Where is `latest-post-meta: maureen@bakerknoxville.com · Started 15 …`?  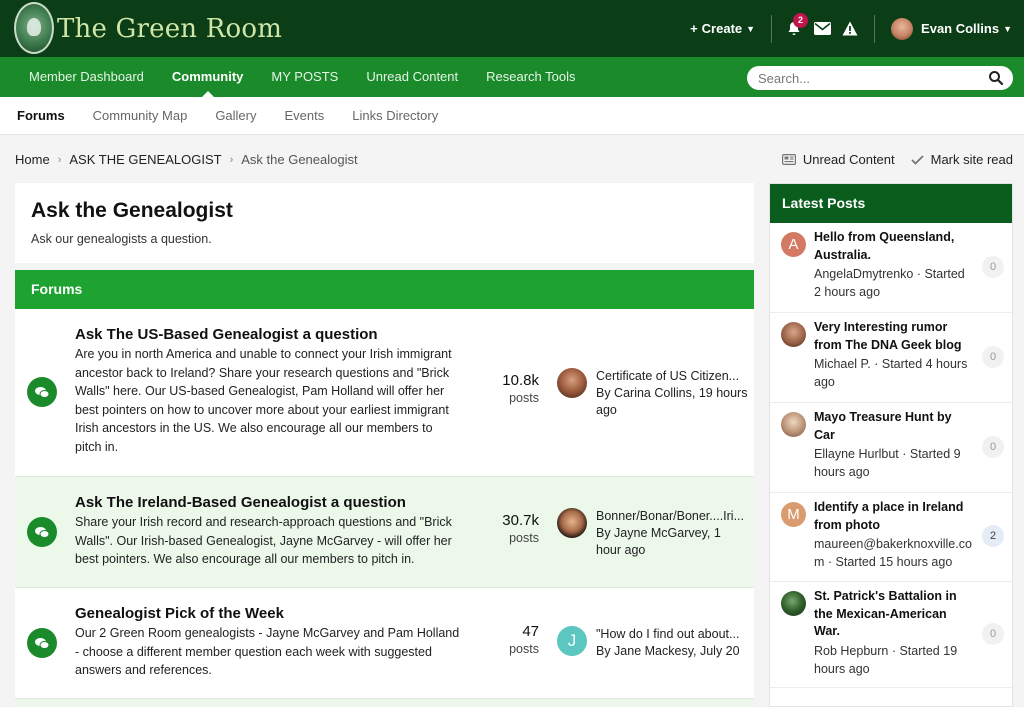 latest-post-meta: maureen@bakerknoxville.com · Started 15 … is located at coordinates (893, 553).